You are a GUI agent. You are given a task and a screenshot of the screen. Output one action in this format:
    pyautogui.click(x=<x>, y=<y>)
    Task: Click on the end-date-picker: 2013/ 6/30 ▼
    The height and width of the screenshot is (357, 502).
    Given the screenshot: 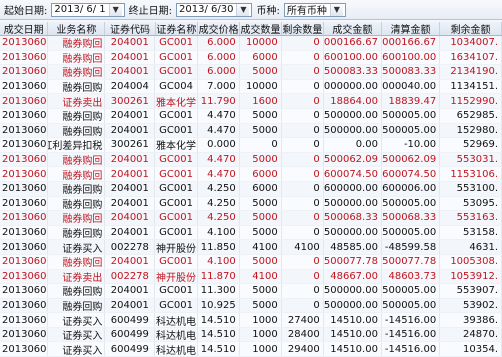 What is the action you would take?
    pyautogui.click(x=214, y=9)
    